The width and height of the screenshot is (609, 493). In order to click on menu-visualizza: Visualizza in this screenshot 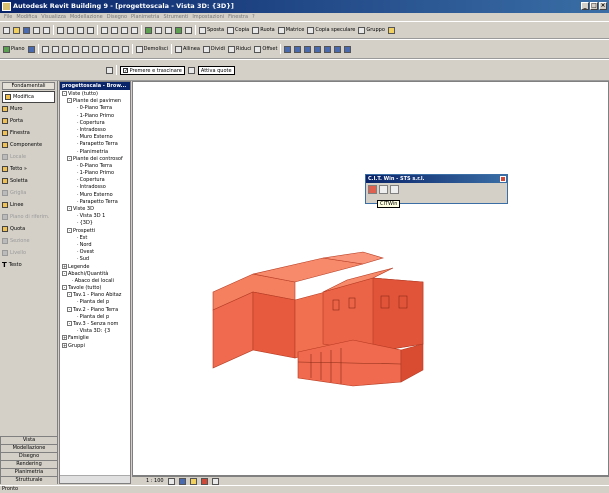, I will do `click(53, 17)`.